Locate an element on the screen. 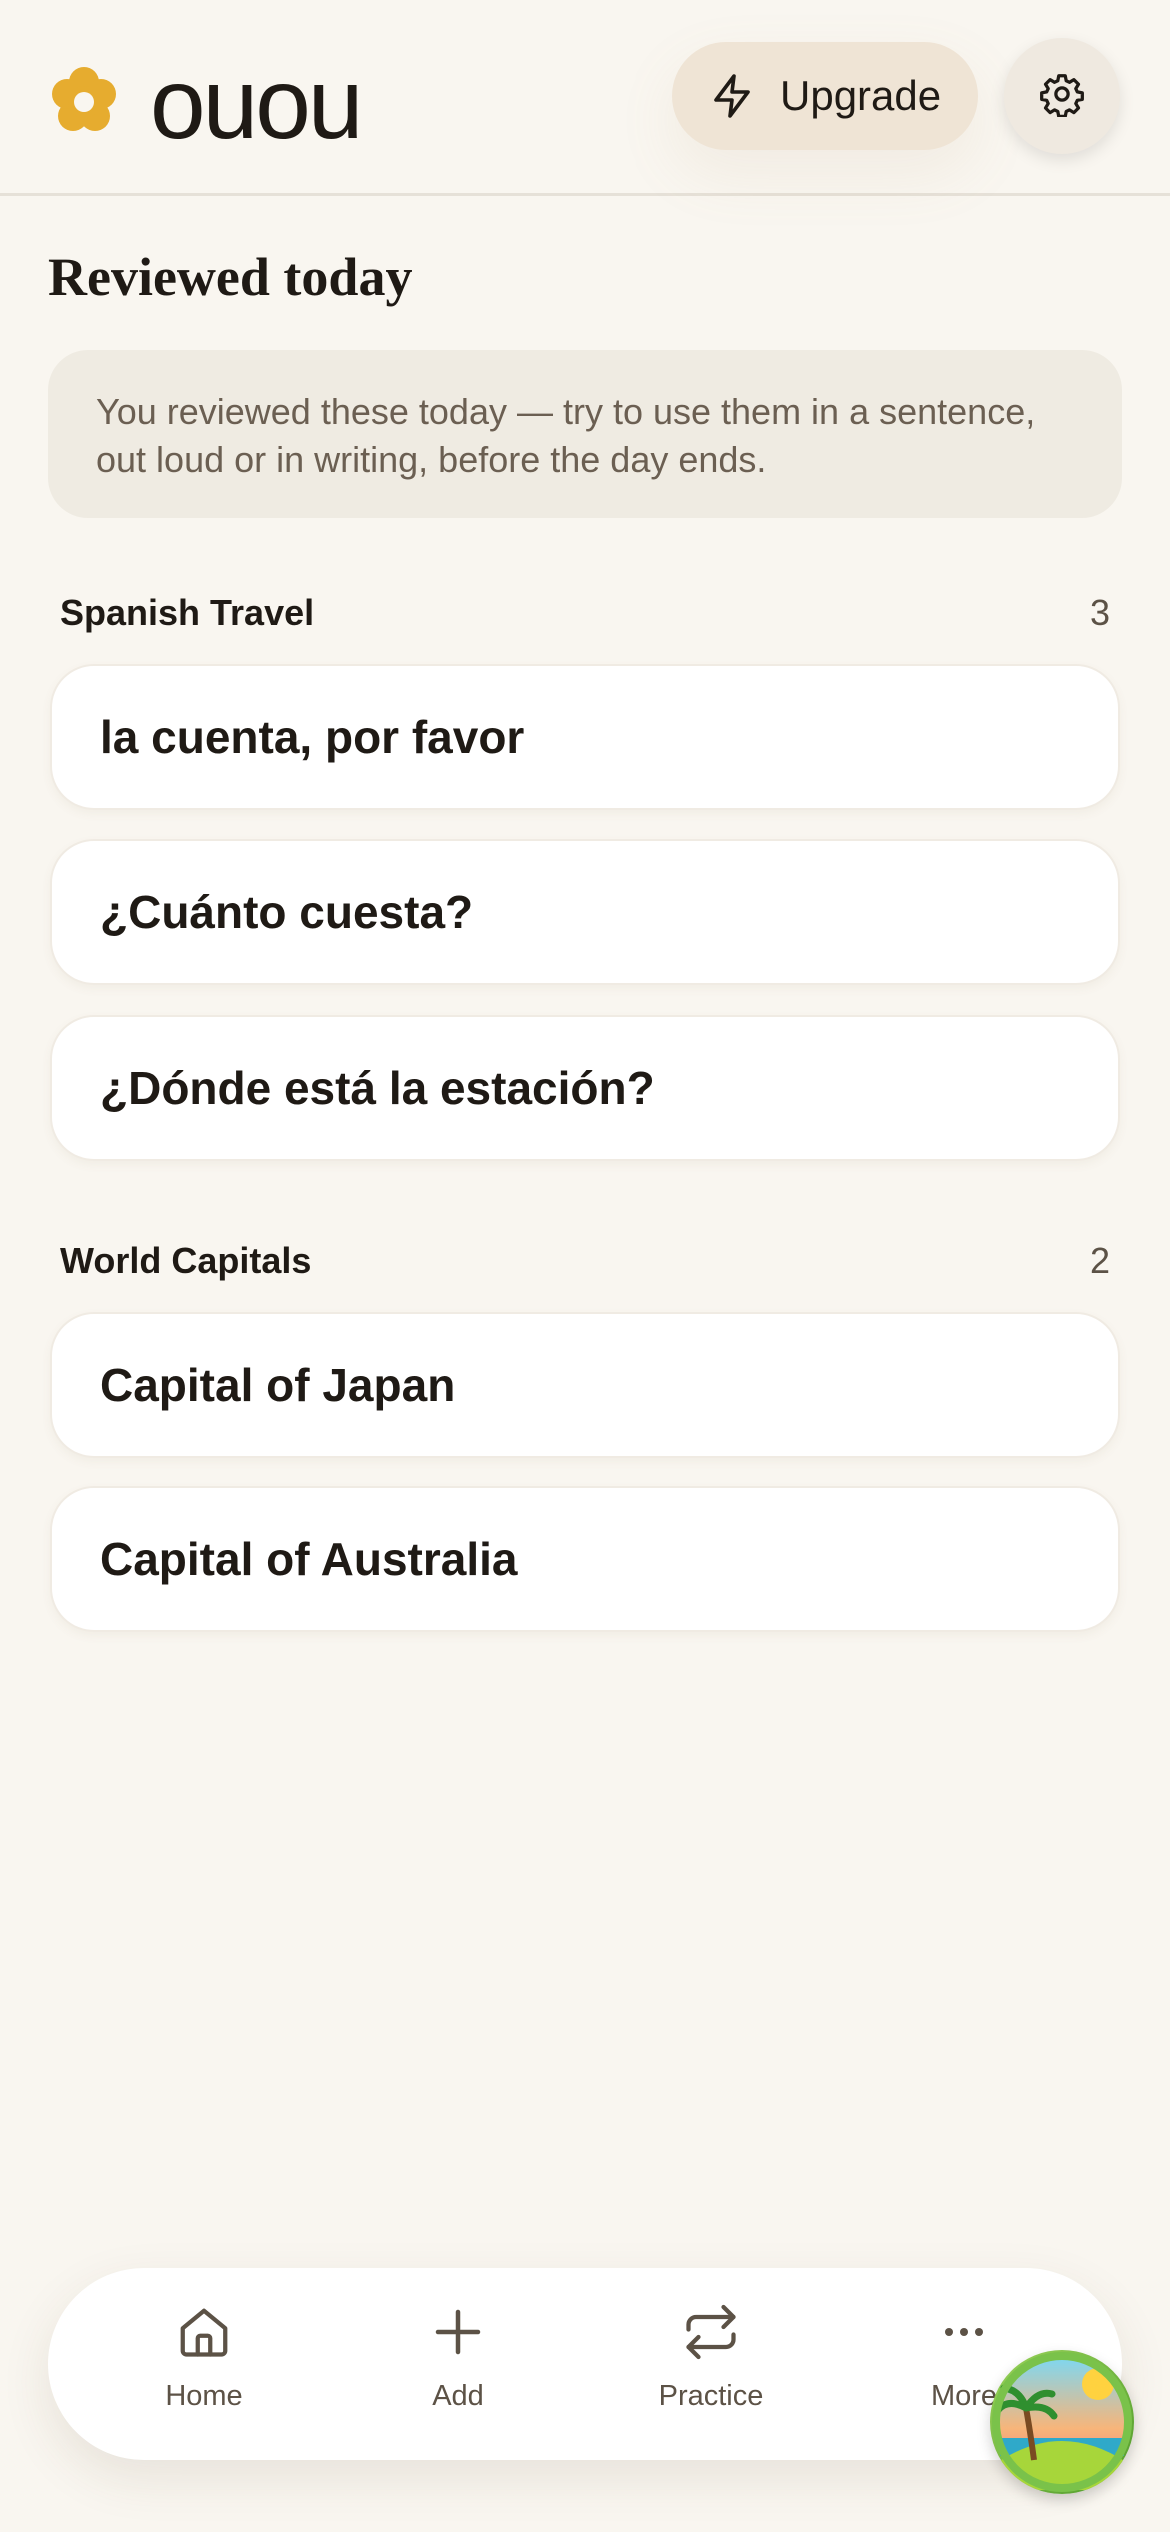 The width and height of the screenshot is (1170, 2532). plus-icon is located at coordinates (458, 2332).